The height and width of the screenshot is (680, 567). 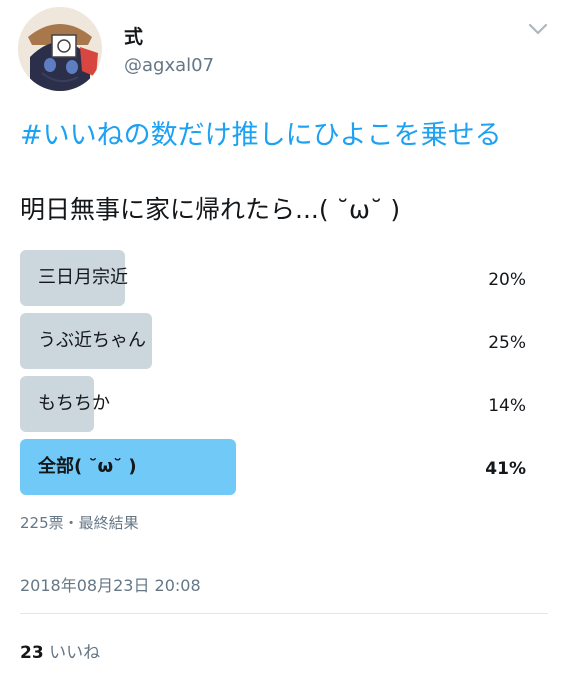 I want to click on tweet-text: 明日無事に家に帰れたら...( ˘ω˘ ), so click(x=210, y=209).